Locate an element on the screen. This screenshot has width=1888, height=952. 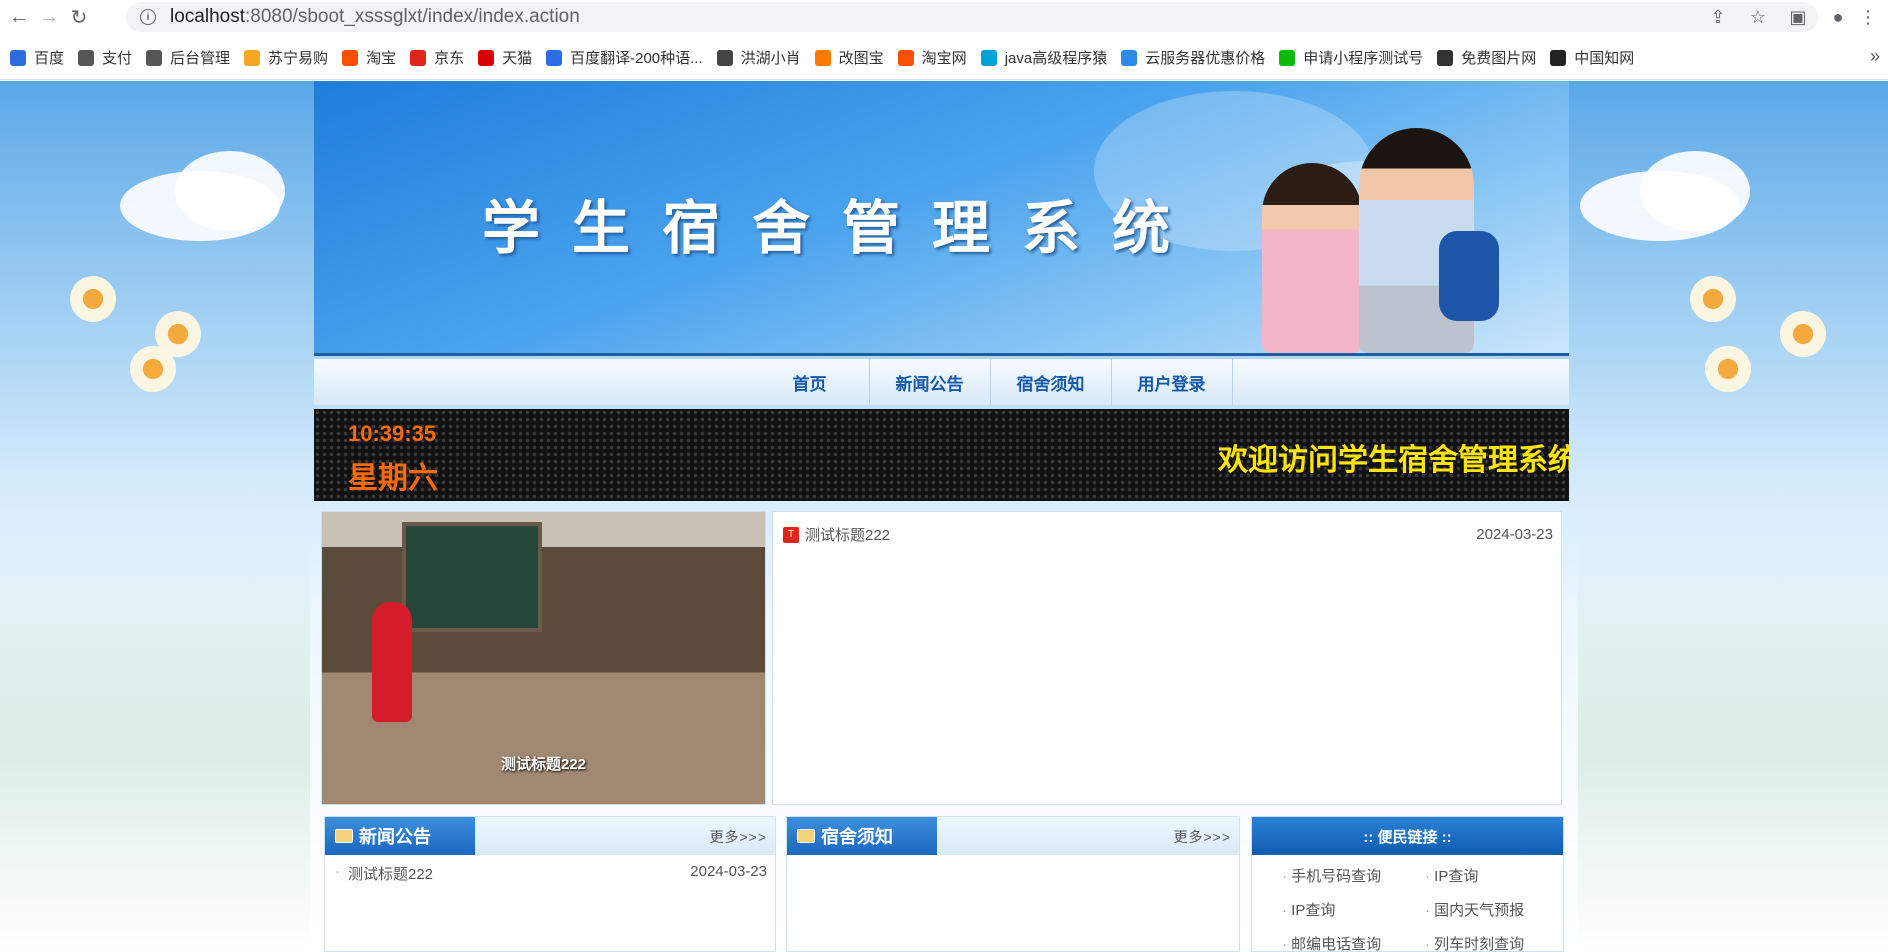
welcome-marquee: 欢迎访问学生宿舍管理系统 is located at coordinates (1393, 460).